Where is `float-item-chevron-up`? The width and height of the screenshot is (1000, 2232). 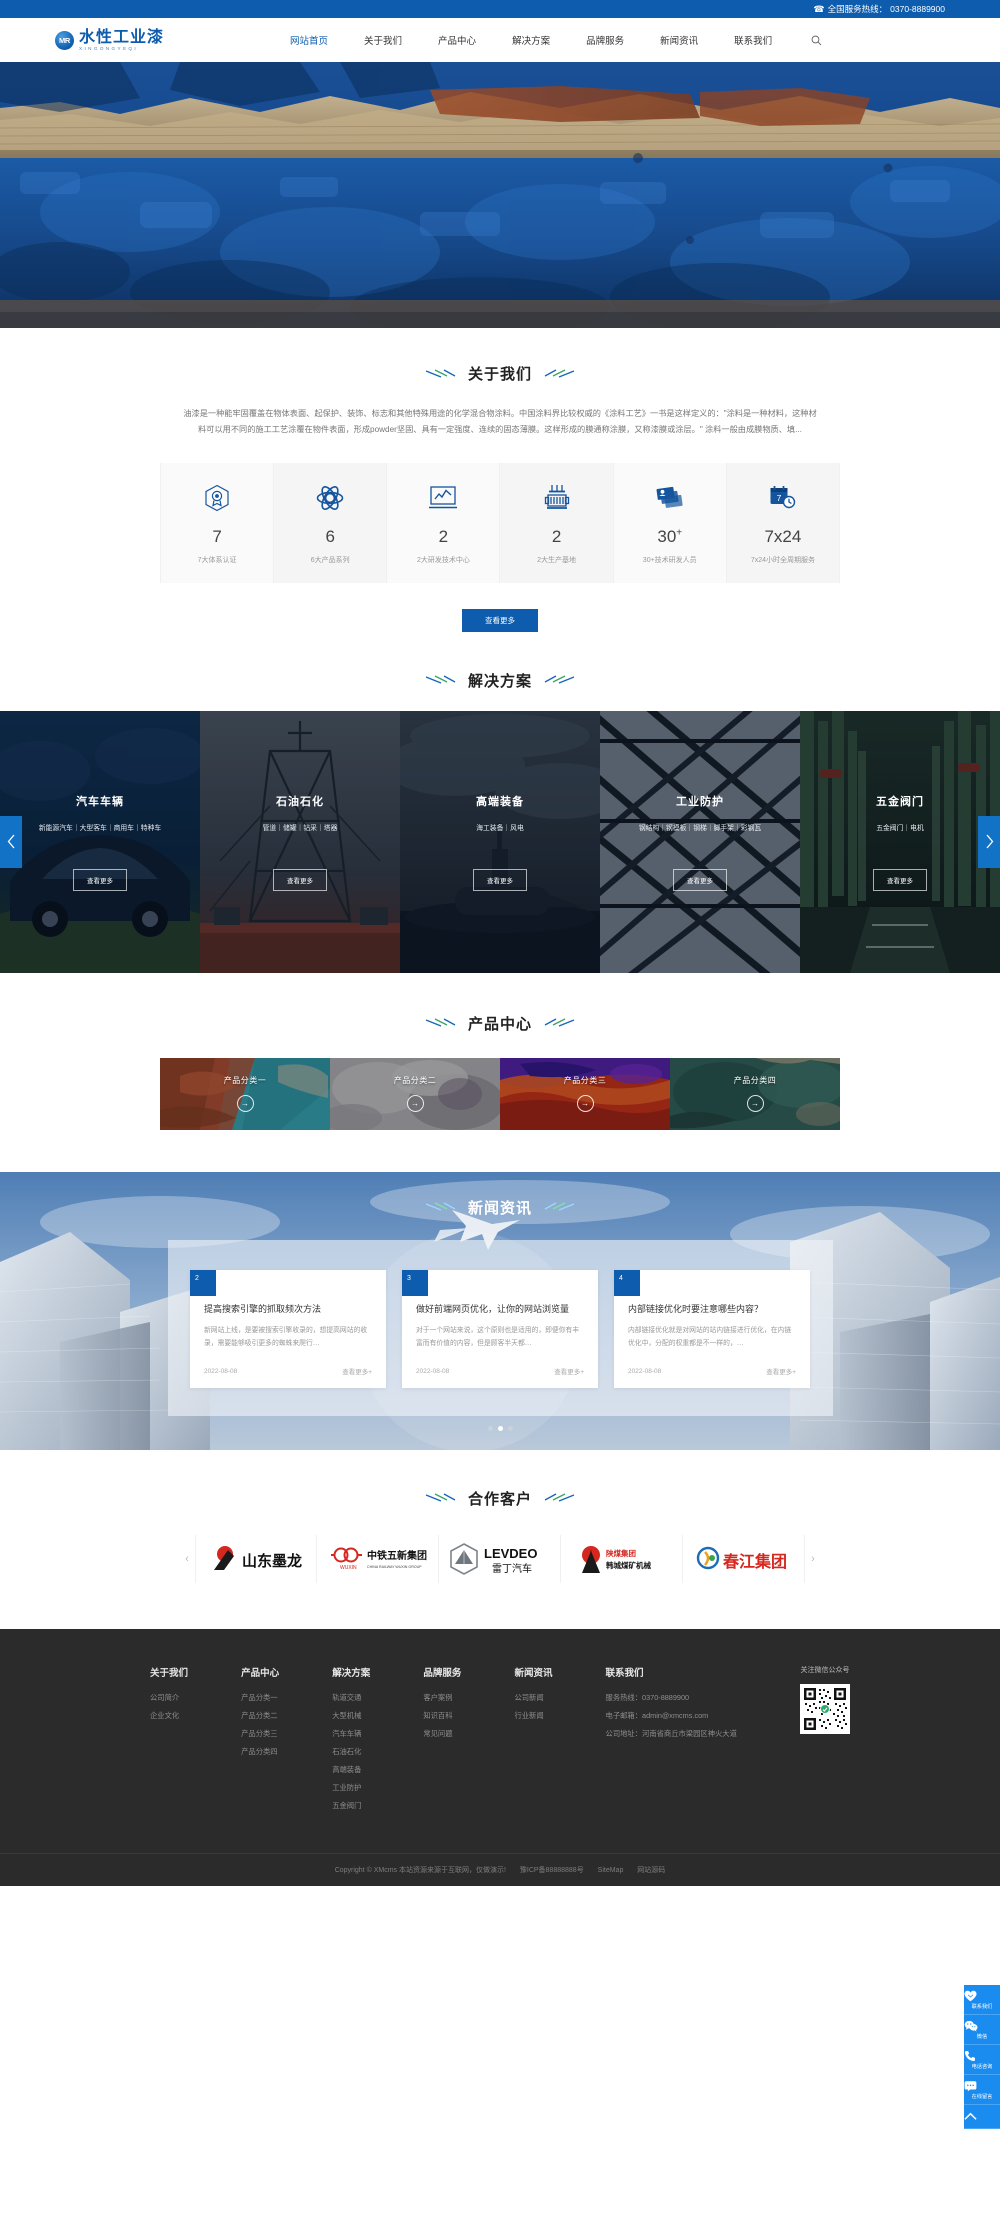 float-item-chevron-up is located at coordinates (982, 2117).